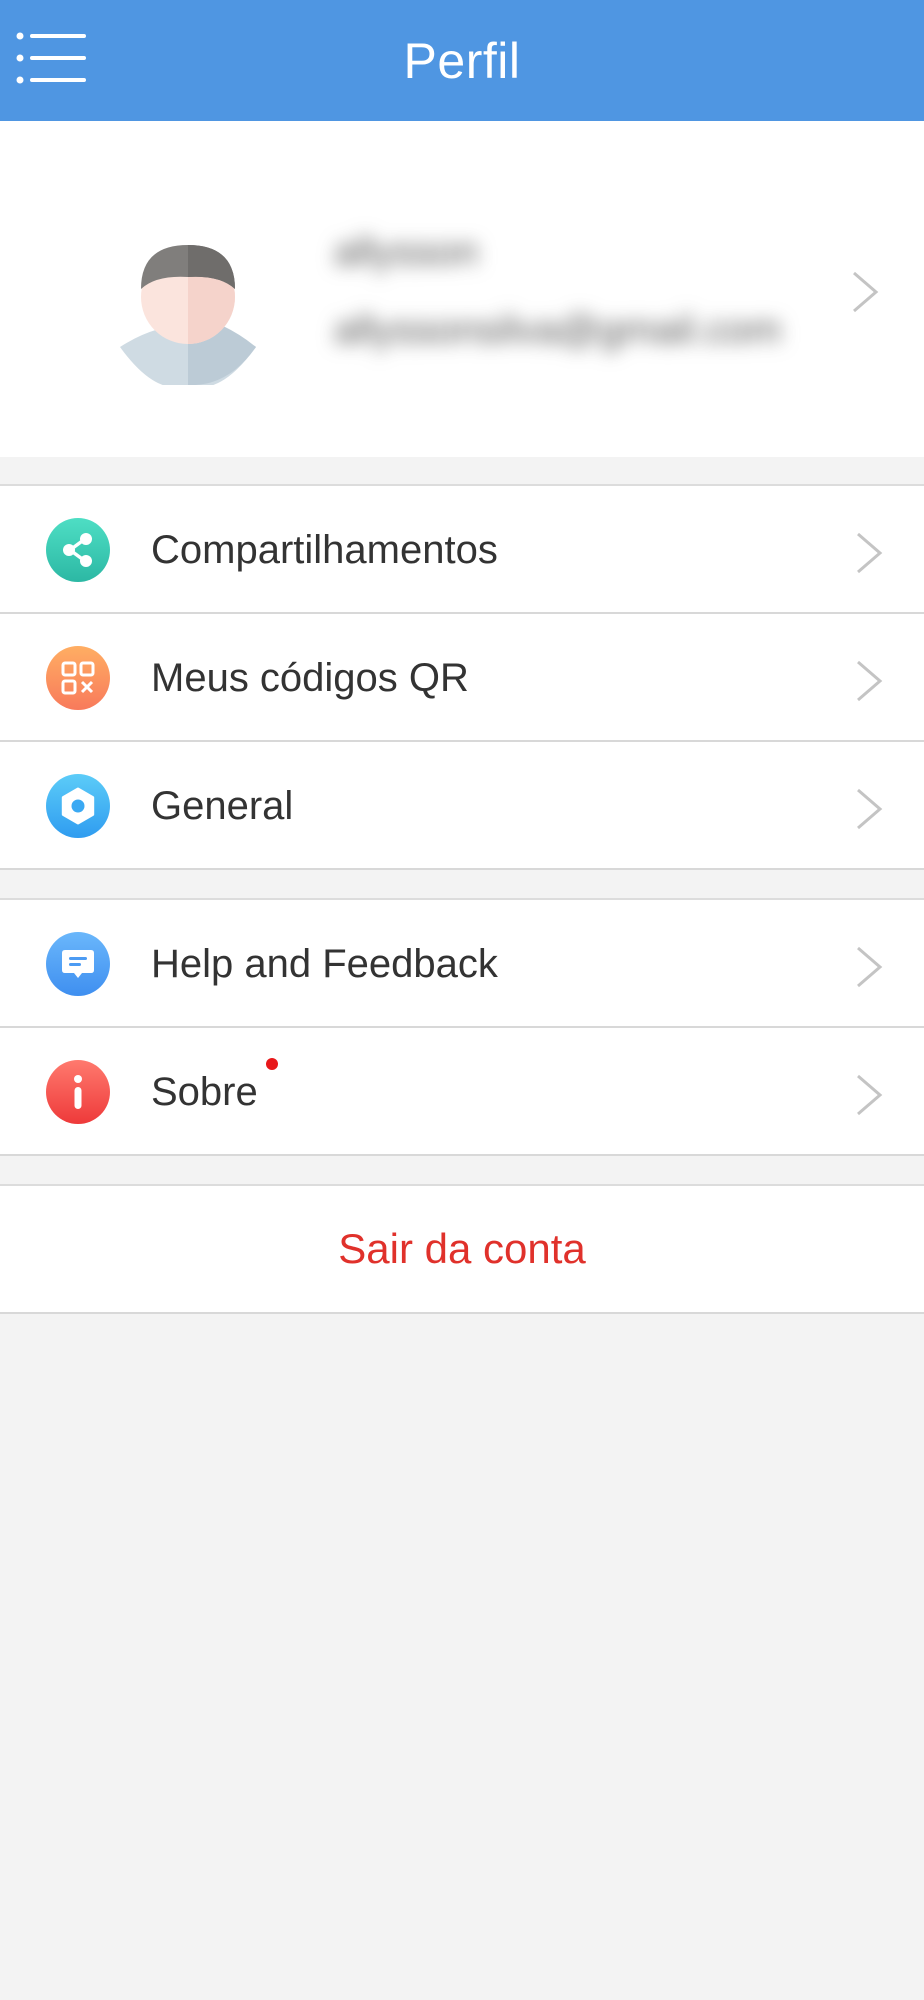 This screenshot has height=2000, width=924. What do you see at coordinates (558, 330) in the screenshot?
I see `profile-email: allyssonsilva@gmail.com` at bounding box center [558, 330].